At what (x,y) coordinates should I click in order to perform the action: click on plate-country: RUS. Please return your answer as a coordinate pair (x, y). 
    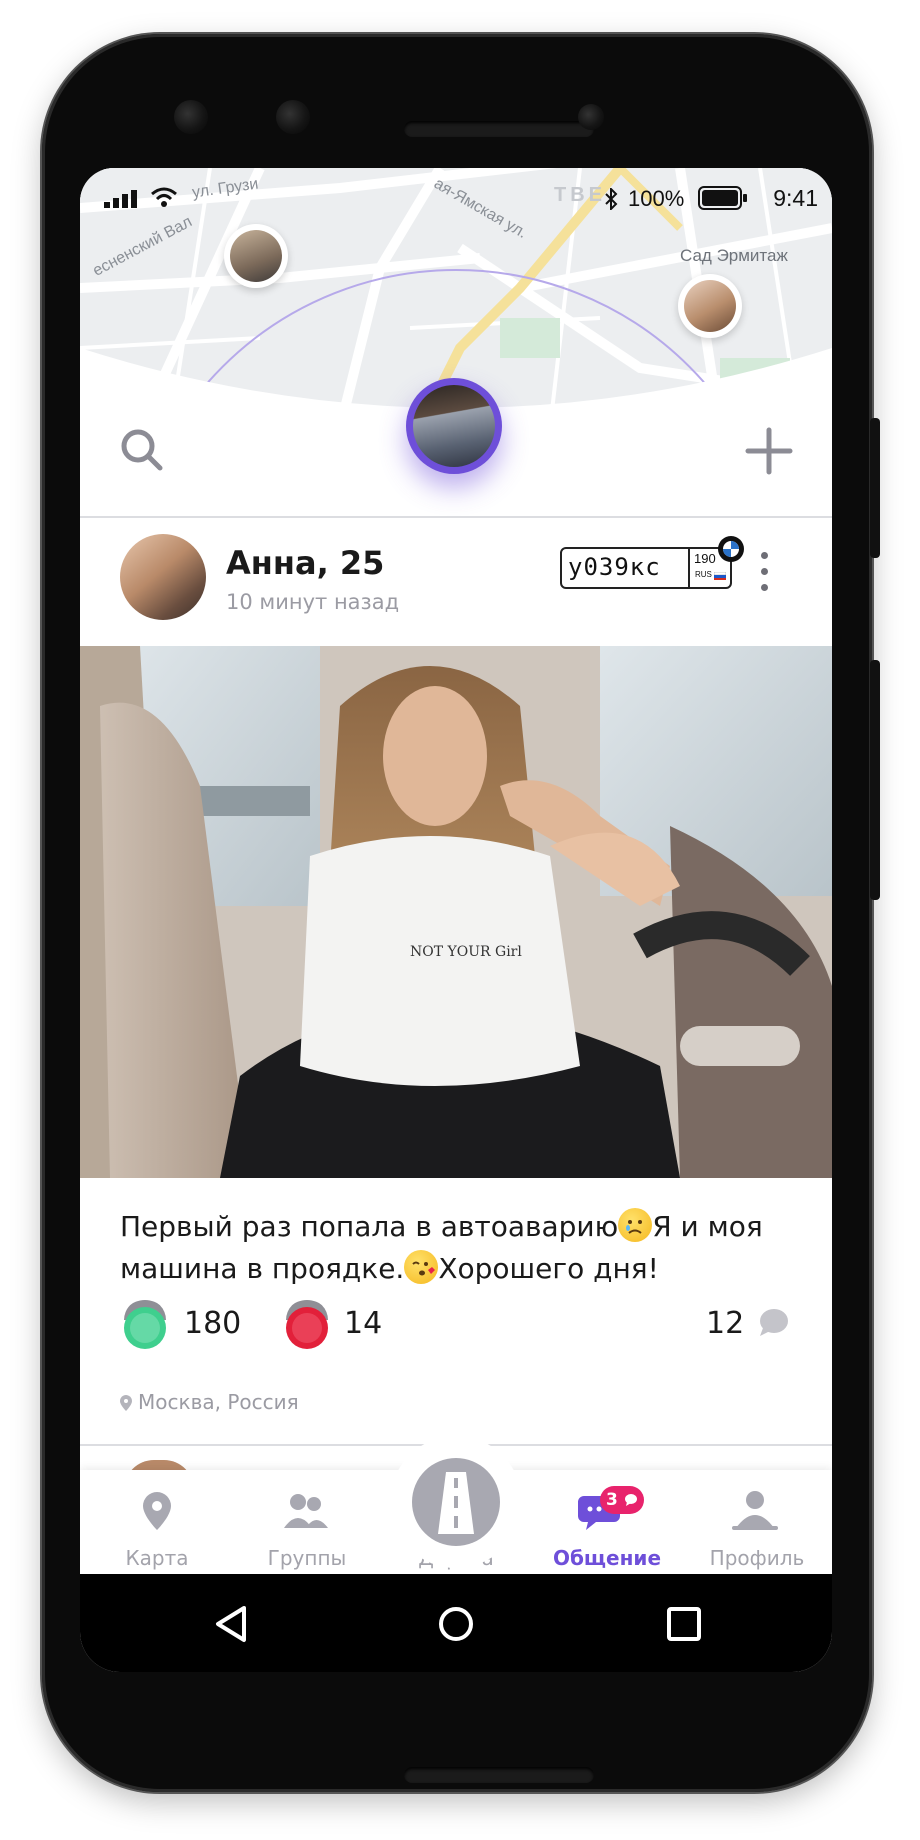
    Looking at the image, I should click on (703, 574).